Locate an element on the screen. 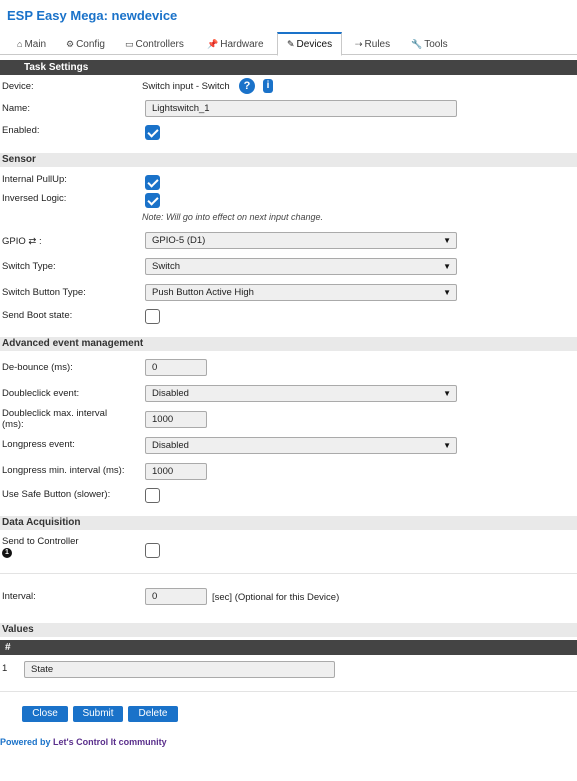 Image resolution: width=577 pixels, height=781 pixels. info-icon: i is located at coordinates (268, 86).